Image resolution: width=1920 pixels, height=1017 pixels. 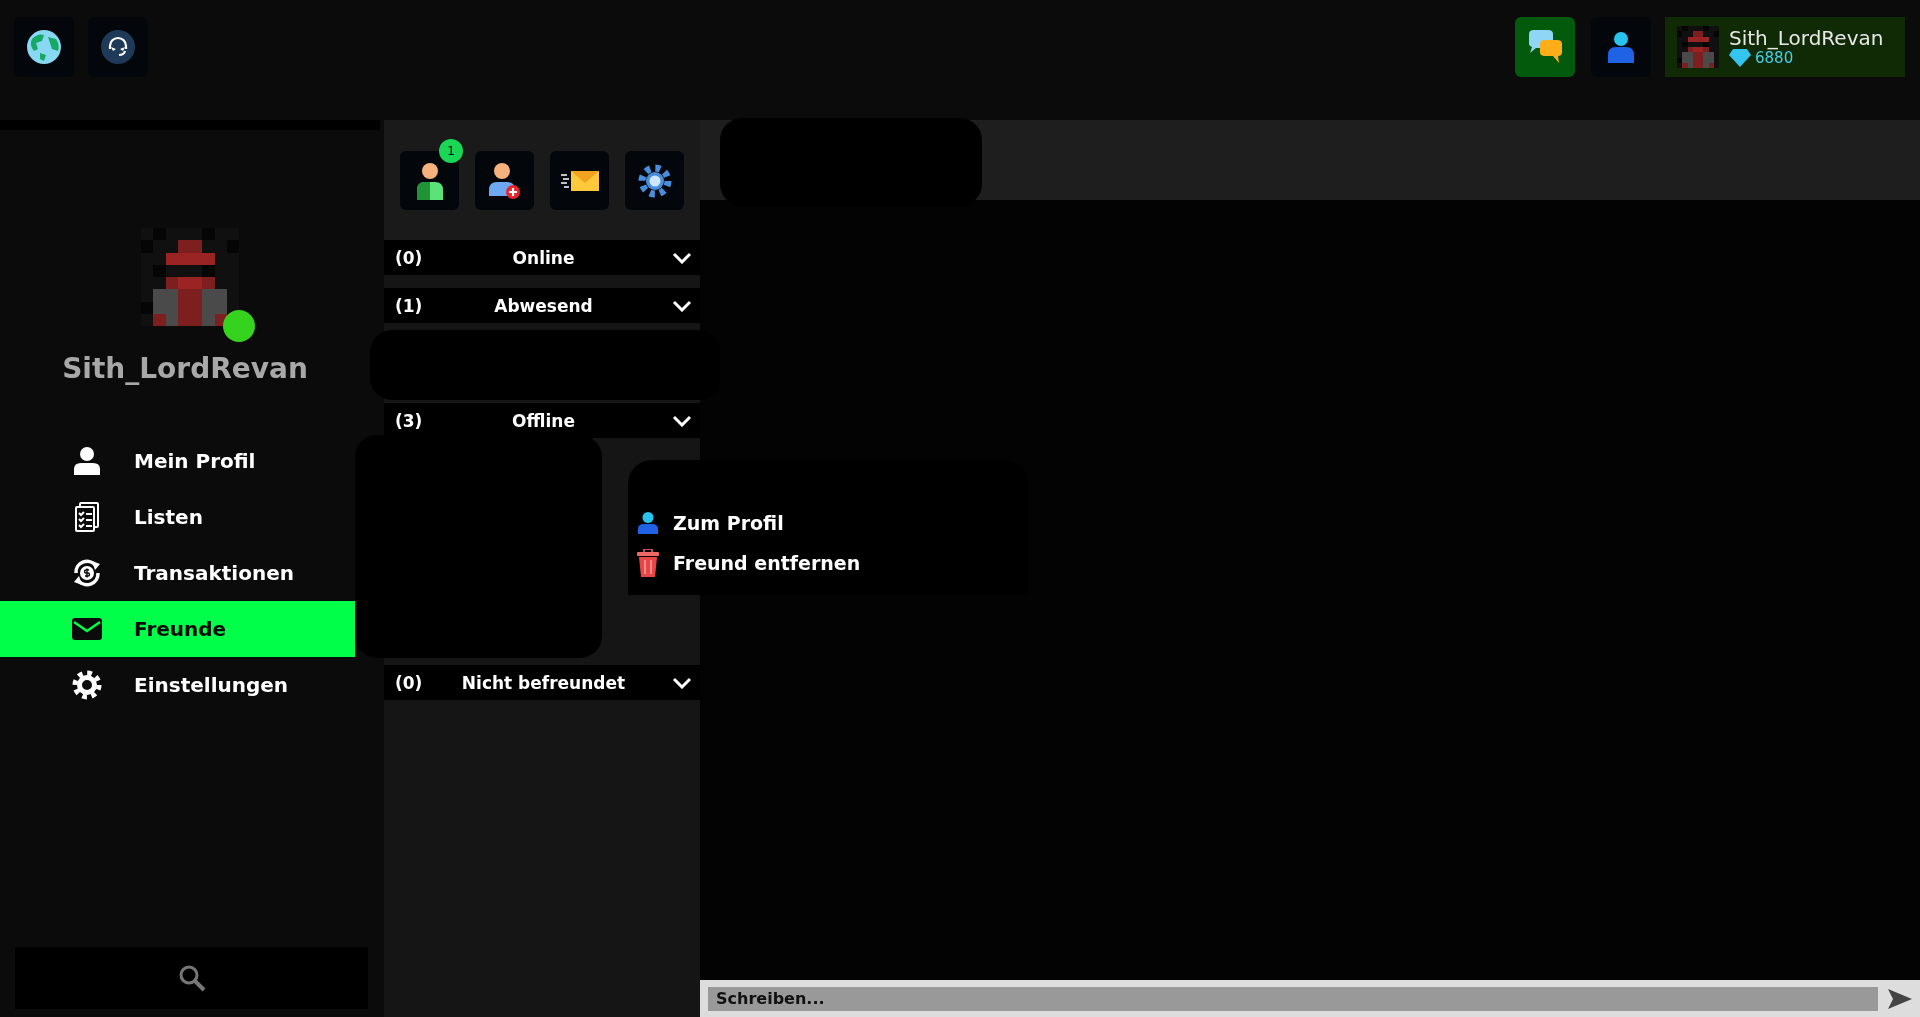 I want to click on group-label: Nicht befreundet, so click(x=543, y=682).